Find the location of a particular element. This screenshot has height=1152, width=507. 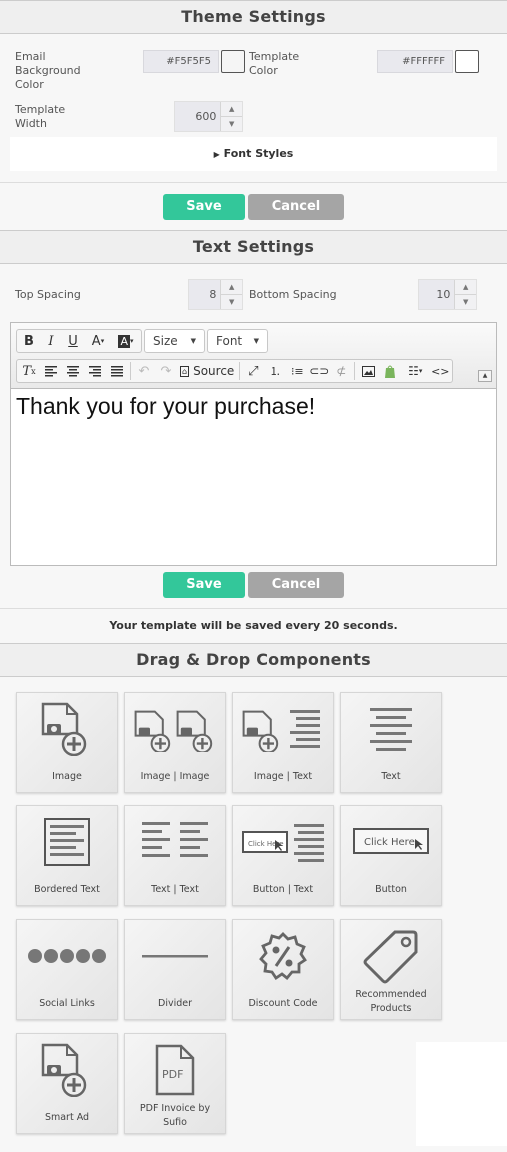

top-spacing-value: 8 is located at coordinates (204, 294).